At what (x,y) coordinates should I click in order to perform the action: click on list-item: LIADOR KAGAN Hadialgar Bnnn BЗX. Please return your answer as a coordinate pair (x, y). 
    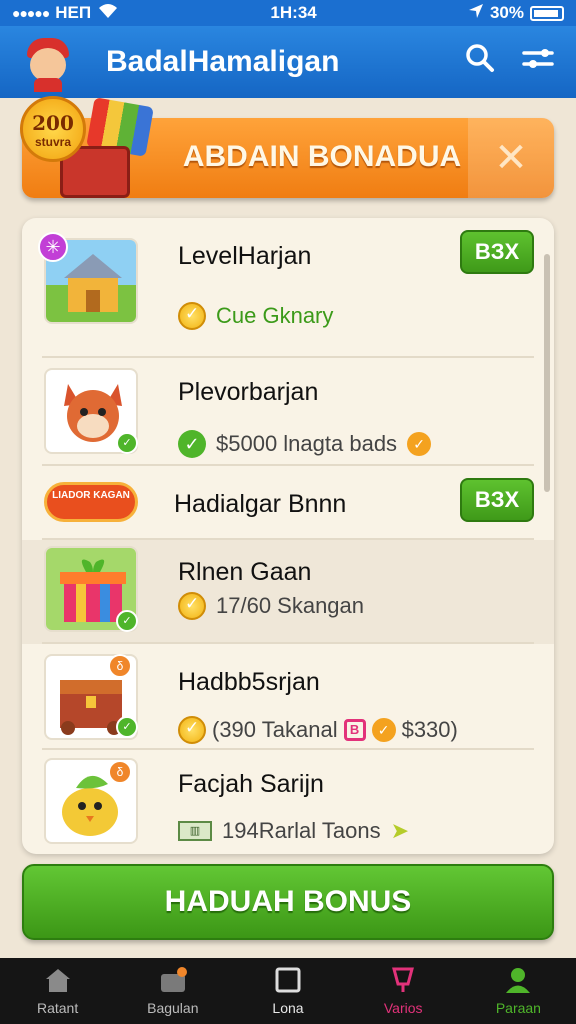
    Looking at the image, I should click on (288, 503).